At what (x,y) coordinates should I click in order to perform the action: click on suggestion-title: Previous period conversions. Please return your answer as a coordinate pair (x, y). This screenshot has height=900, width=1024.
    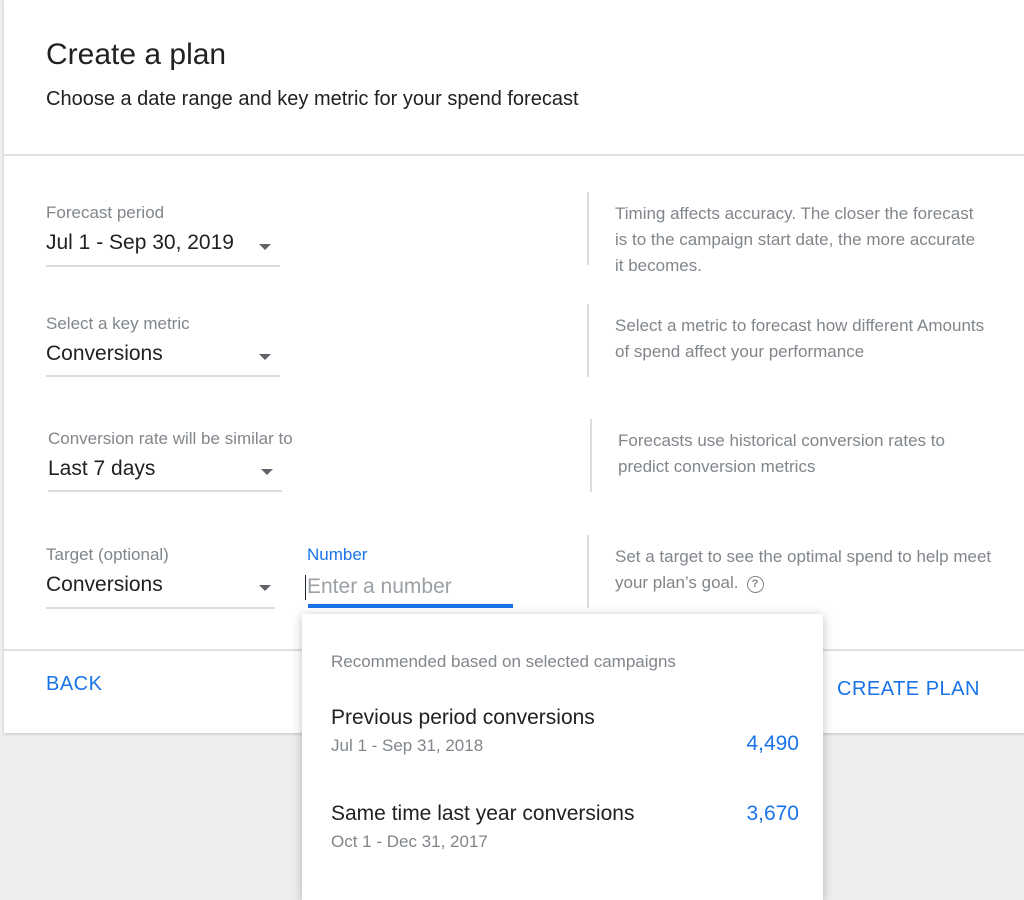
    Looking at the image, I should click on (463, 717).